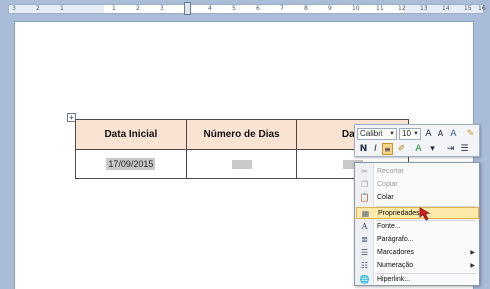  Describe the element at coordinates (428, 134) in the screenshot. I see `grow-font-icon: A` at that location.